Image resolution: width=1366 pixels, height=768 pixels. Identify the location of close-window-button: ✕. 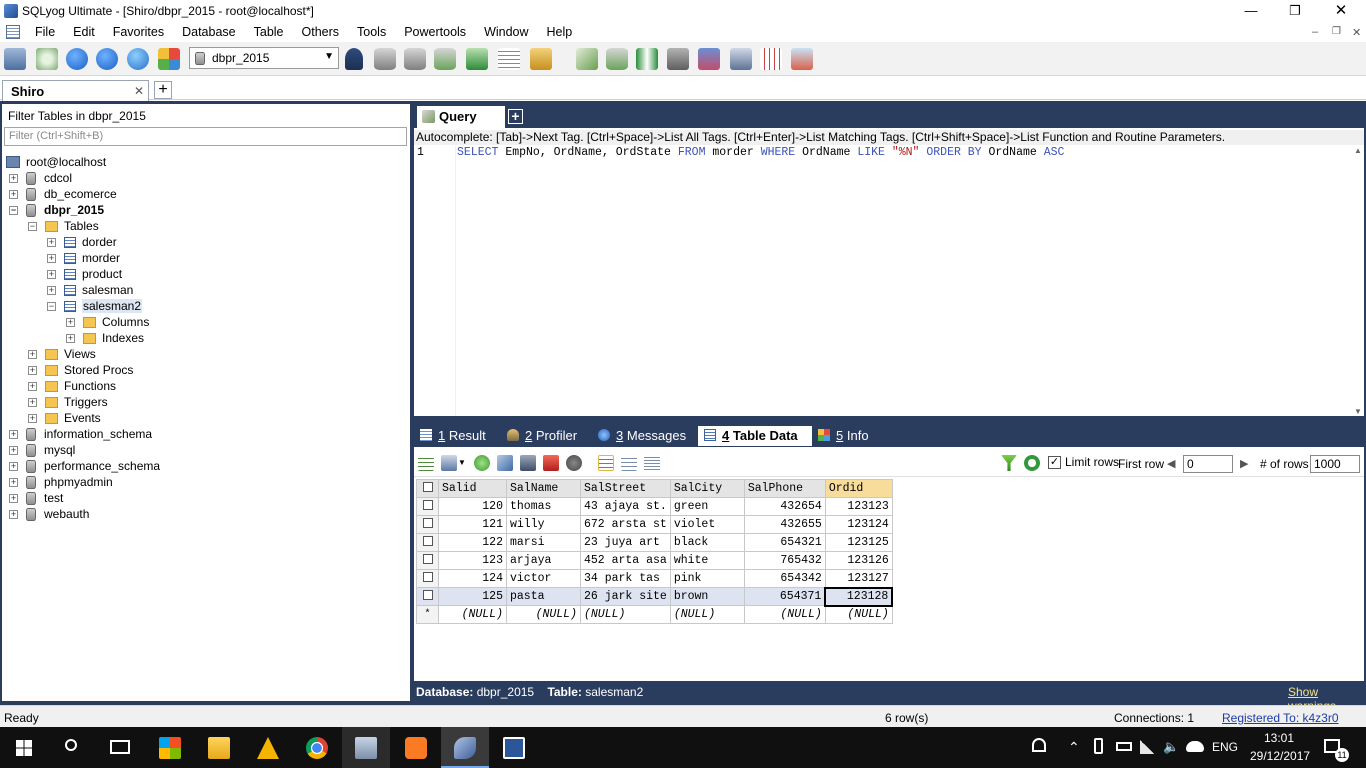
(1341, 11).